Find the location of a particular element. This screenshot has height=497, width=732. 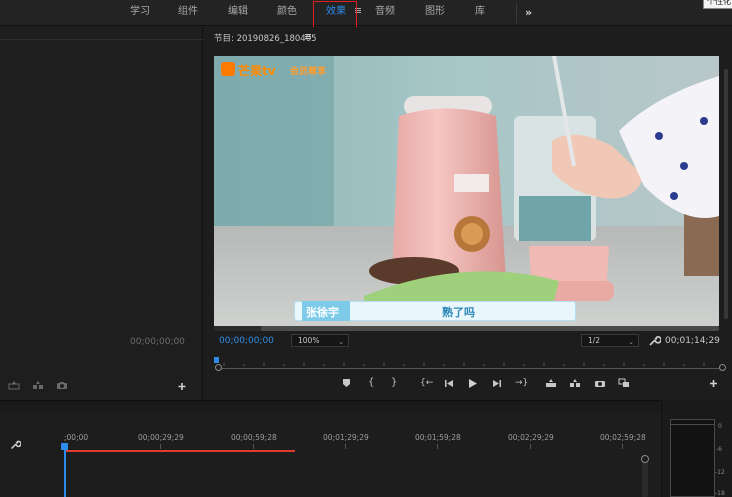

tab-editing: 编辑 is located at coordinates (238, 13).